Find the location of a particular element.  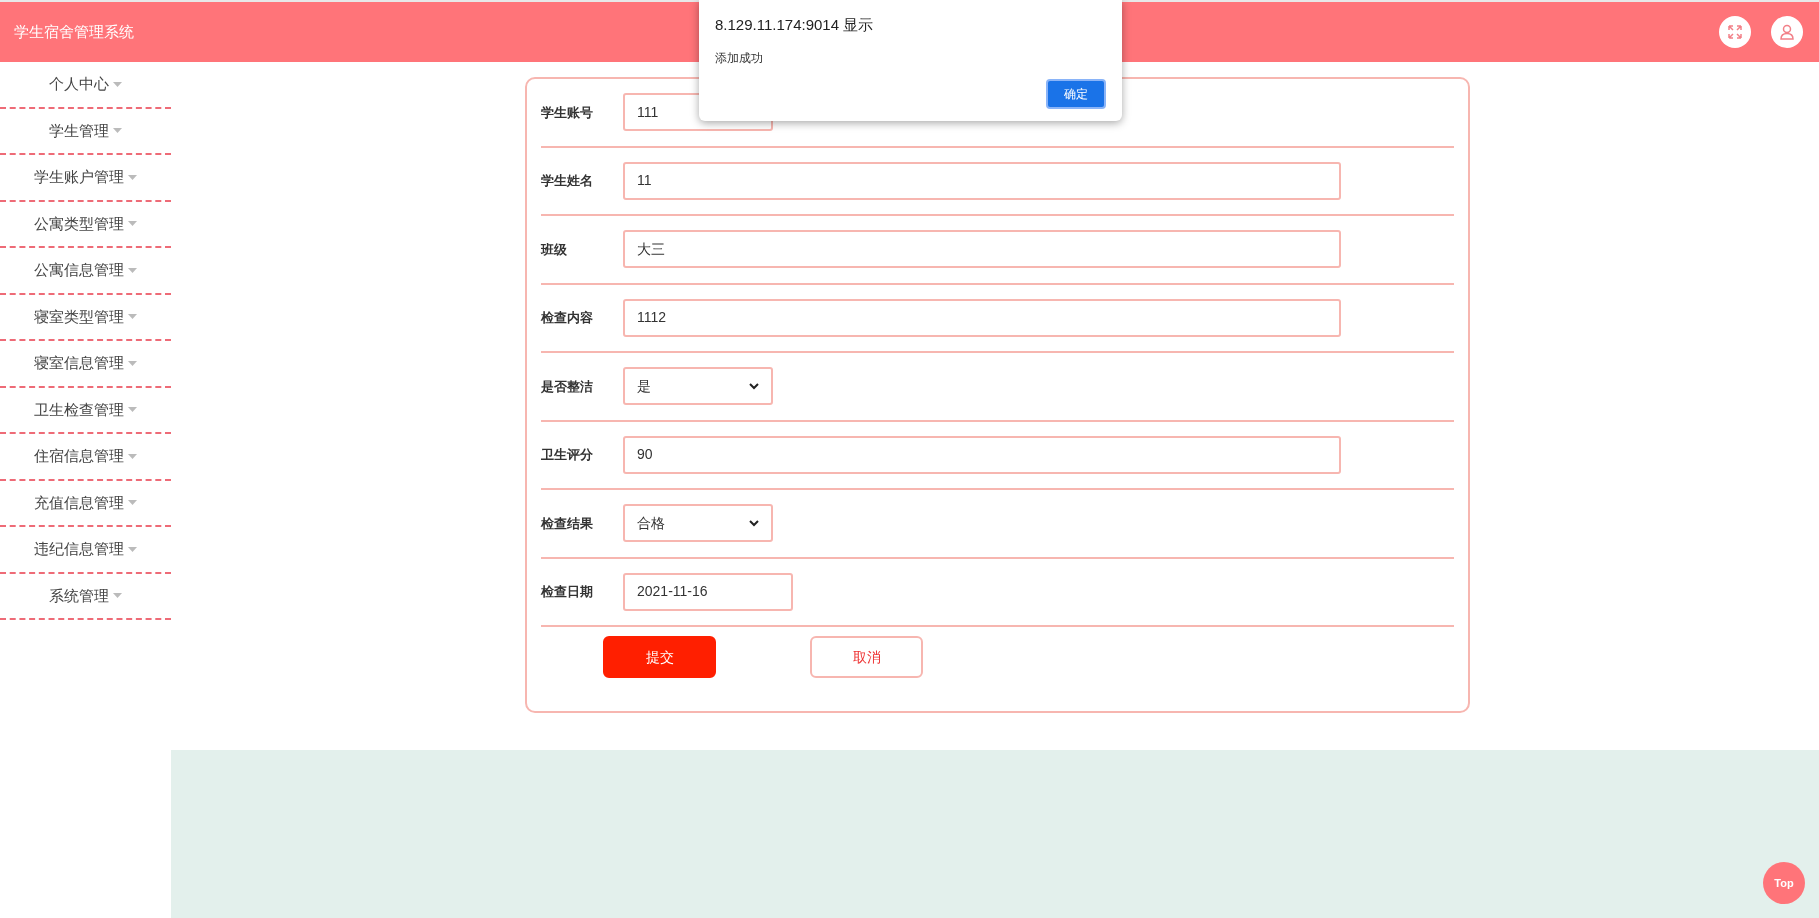

sidebar-item: 系统管理 is located at coordinates (85, 596).